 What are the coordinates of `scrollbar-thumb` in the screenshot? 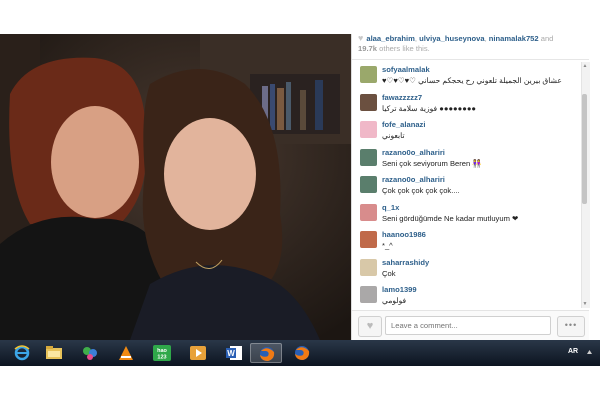 It's located at (584, 149).